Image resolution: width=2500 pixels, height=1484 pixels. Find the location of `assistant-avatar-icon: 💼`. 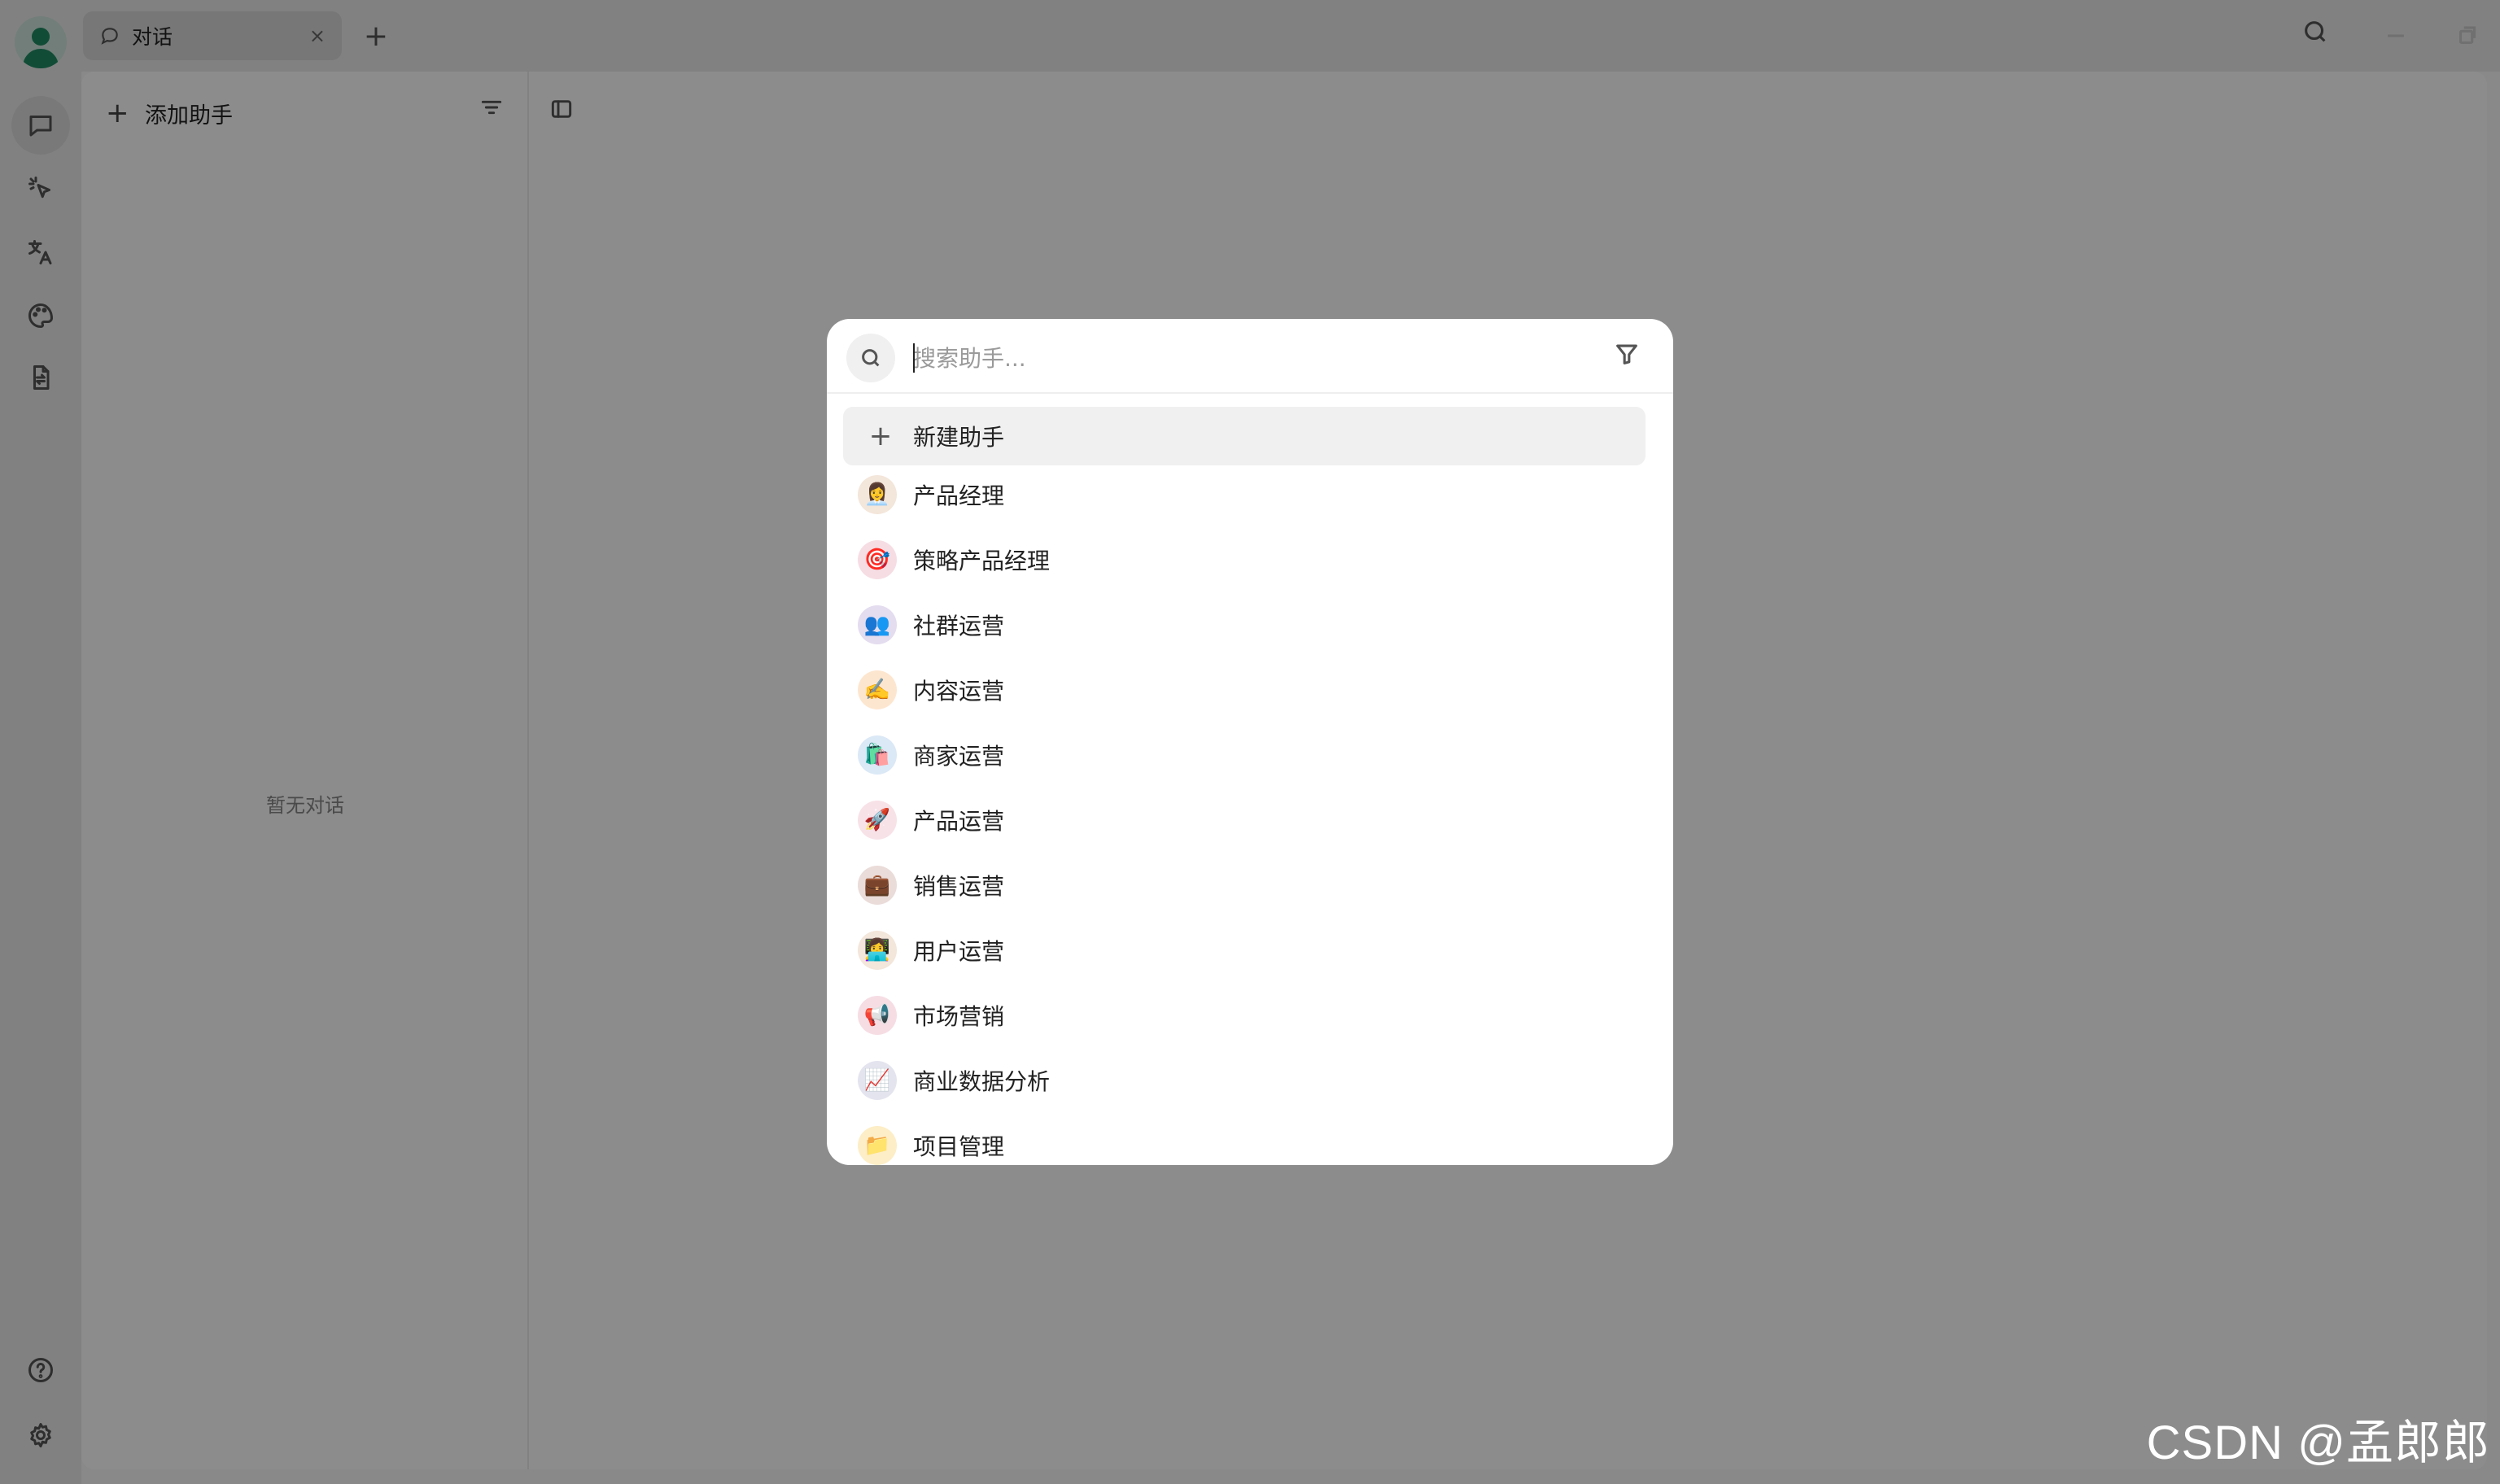

assistant-avatar-icon: 💼 is located at coordinates (877, 886).